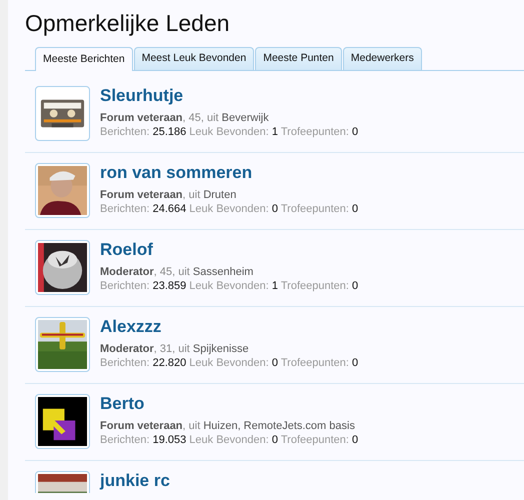 The width and height of the screenshot is (524, 500). What do you see at coordinates (185, 118) in the screenshot?
I see `member-details: Forum veteraan, 45, uit Beverwijk` at bounding box center [185, 118].